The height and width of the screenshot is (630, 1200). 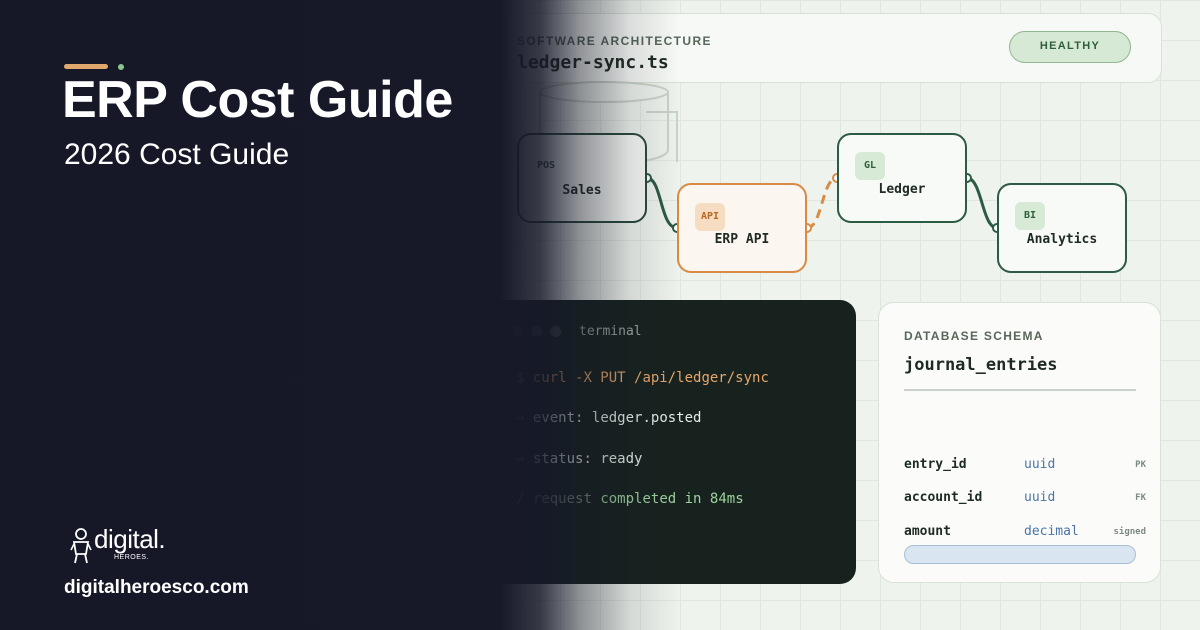 I want to click on terminal-line: → status: ready, so click(x=579, y=459).